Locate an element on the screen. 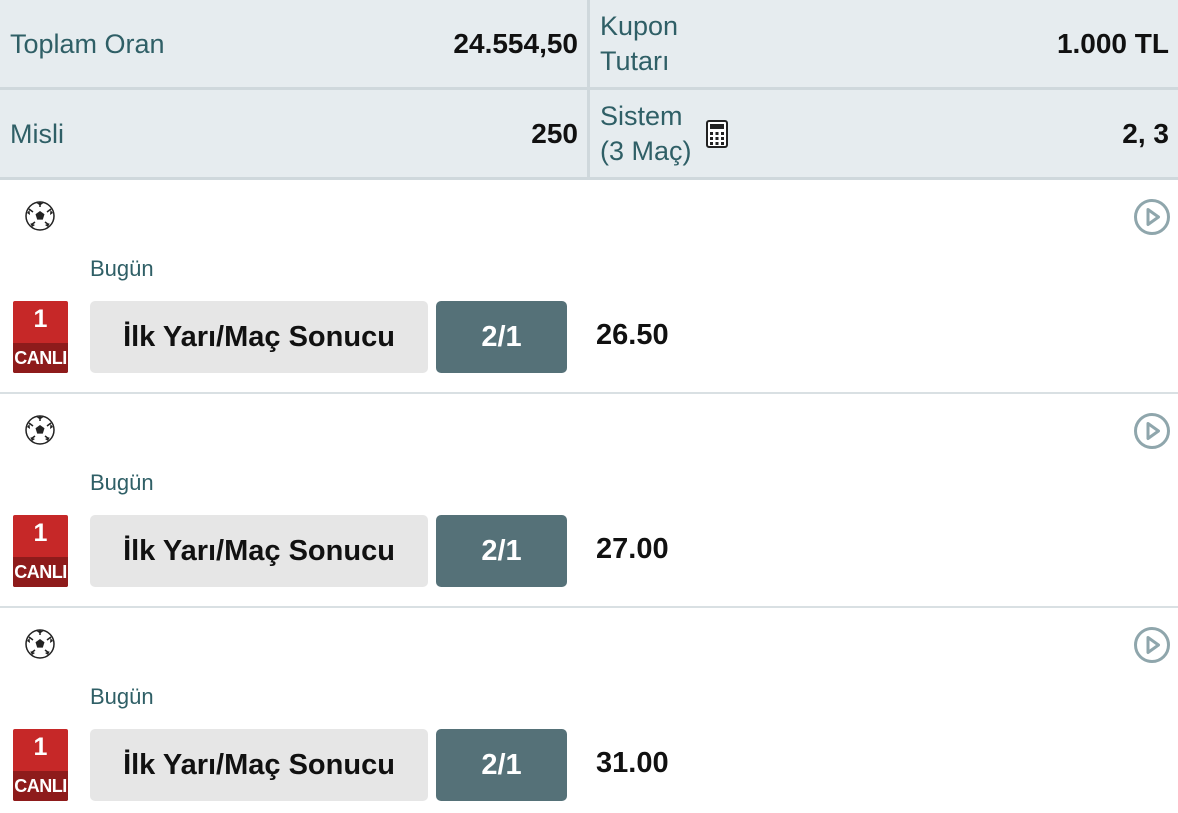 The image size is (1178, 813). odds-value: 31.00 is located at coordinates (632, 763).